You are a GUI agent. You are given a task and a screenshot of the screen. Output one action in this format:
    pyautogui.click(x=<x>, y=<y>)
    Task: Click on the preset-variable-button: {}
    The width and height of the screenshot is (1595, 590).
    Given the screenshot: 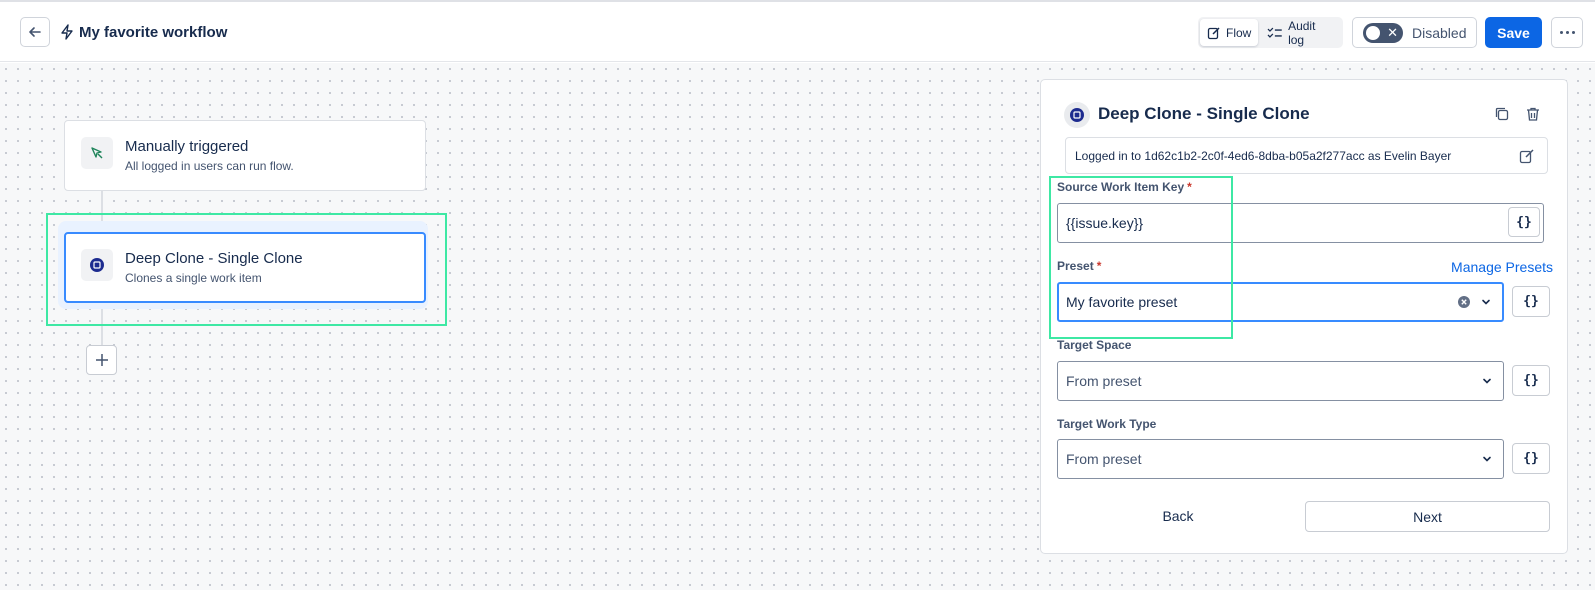 What is the action you would take?
    pyautogui.click(x=1531, y=301)
    